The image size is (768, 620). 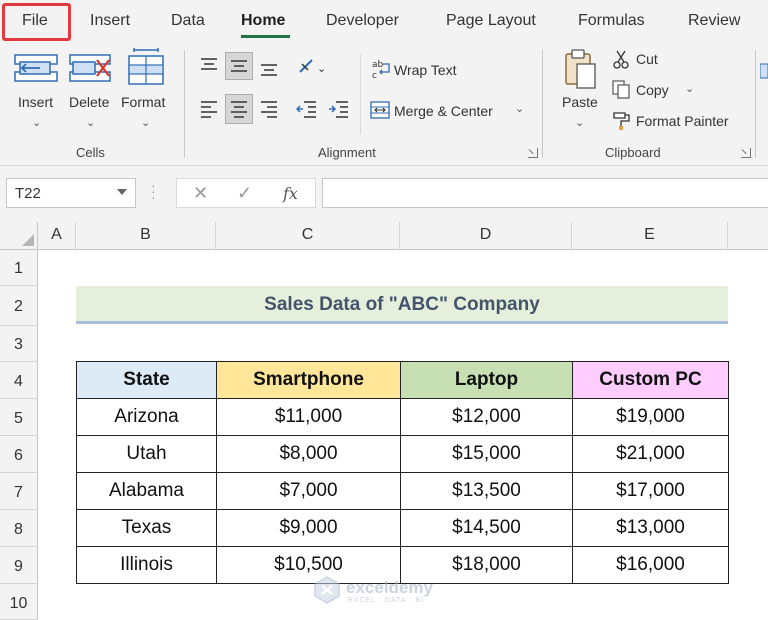 What do you see at coordinates (57, 236) in the screenshot?
I see `column-header-a: A` at bounding box center [57, 236].